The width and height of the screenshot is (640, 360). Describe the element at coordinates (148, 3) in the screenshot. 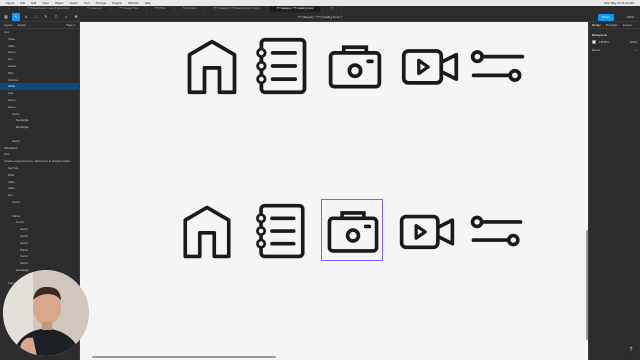

I see `menu-item-help: Help` at that location.